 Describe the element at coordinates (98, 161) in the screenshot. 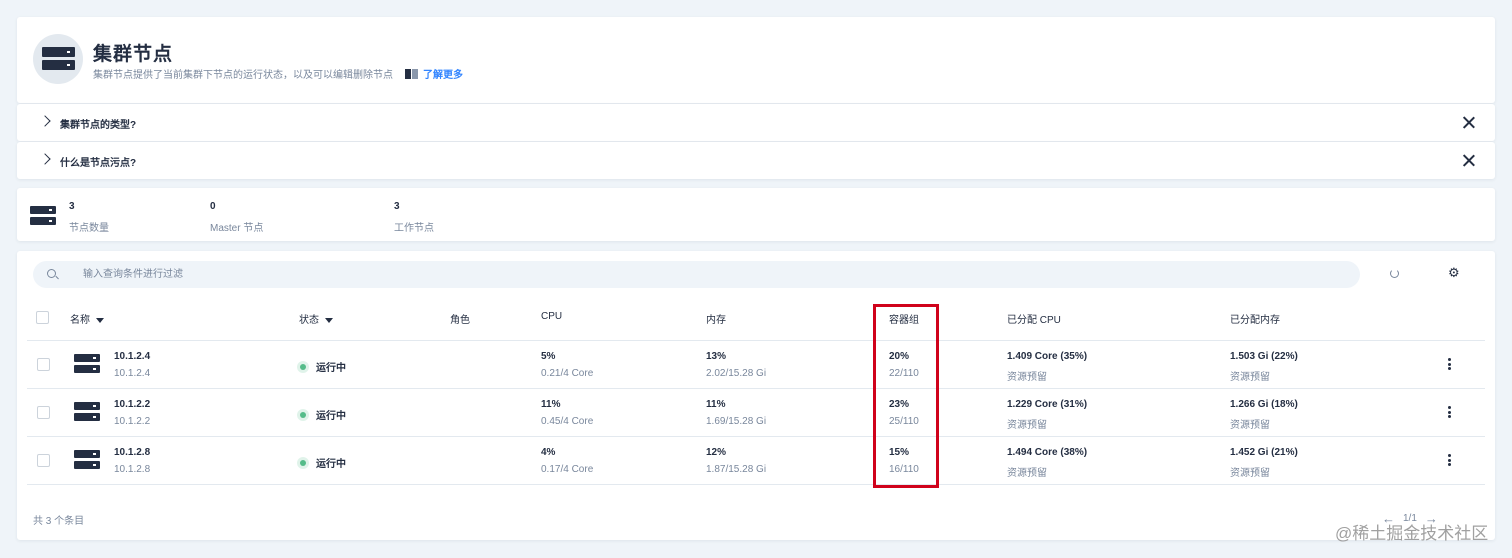

I see `faq-label: 什么是节点污点?` at that location.